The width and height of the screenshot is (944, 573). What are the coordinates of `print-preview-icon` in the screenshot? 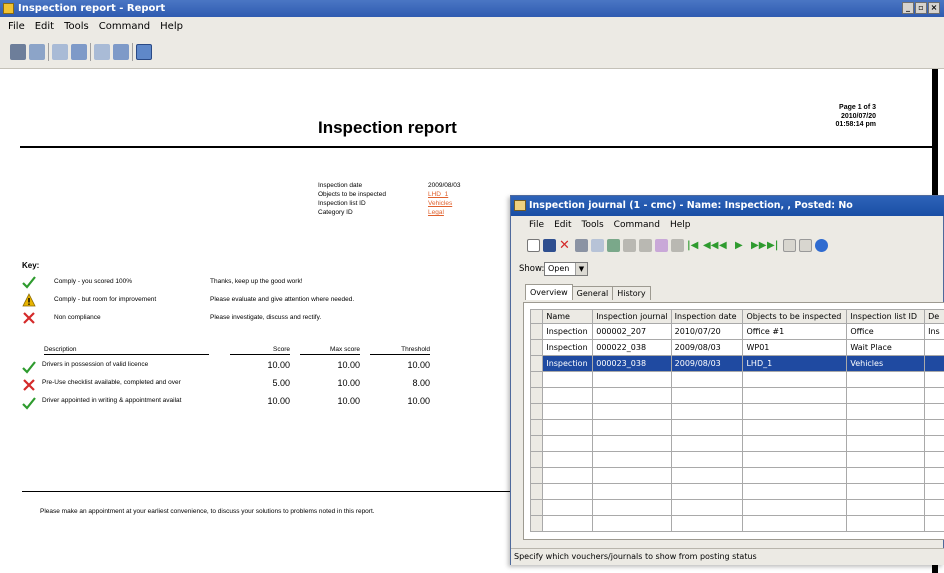 It's located at (597, 245).